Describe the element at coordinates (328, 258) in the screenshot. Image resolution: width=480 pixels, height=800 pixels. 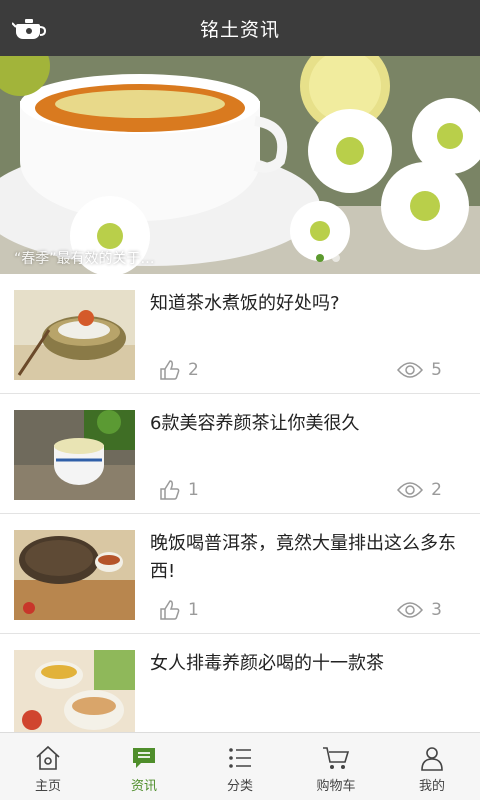
I see `carousel-indicator` at that location.